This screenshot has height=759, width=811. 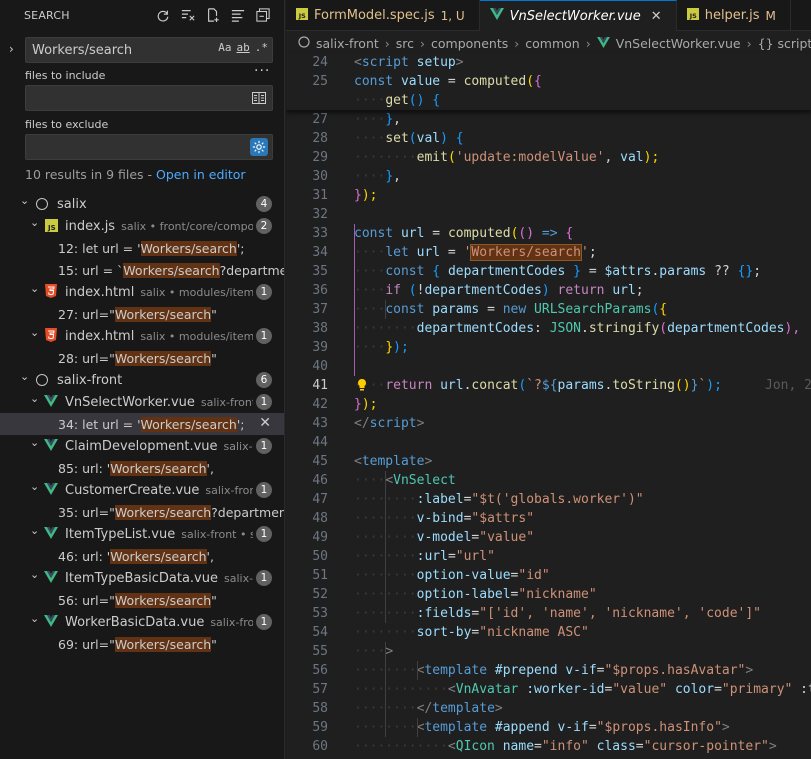 I want to click on tab-helper-js: JS helper.js M, so click(x=734, y=15).